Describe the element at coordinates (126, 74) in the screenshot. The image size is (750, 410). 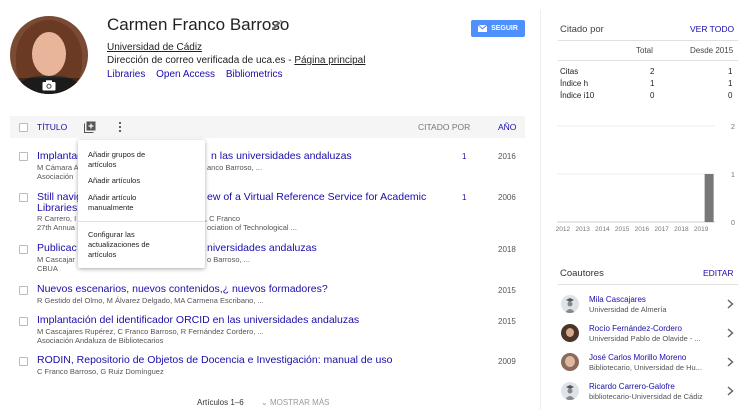
I see `tag-libraries: Libraries` at that location.